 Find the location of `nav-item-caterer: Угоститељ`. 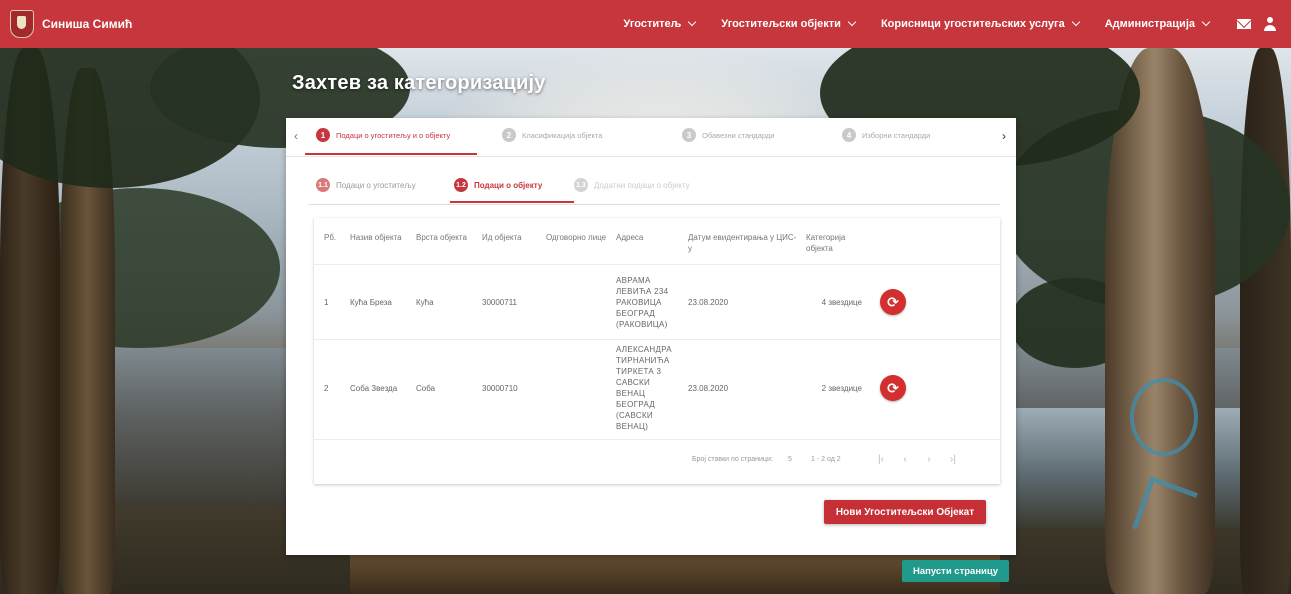

nav-item-caterer: Угоститељ is located at coordinates (660, 23).